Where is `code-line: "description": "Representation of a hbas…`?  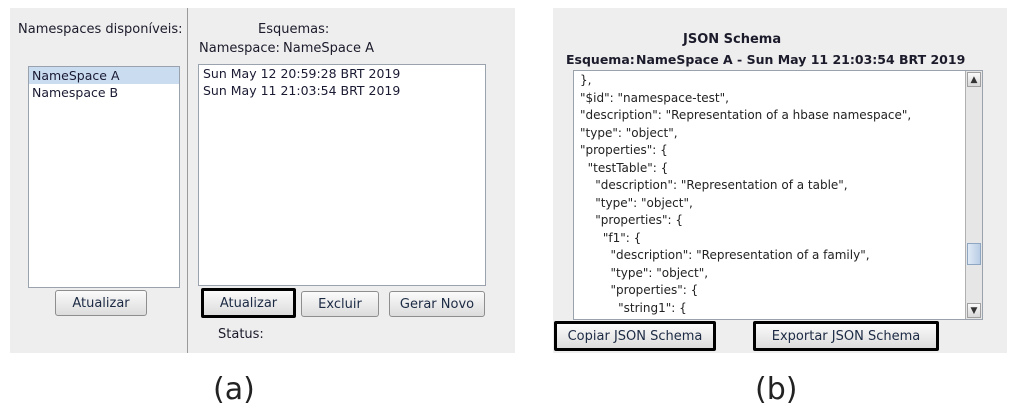 code-line: "description": "Representation of a hbas… is located at coordinates (746, 115).